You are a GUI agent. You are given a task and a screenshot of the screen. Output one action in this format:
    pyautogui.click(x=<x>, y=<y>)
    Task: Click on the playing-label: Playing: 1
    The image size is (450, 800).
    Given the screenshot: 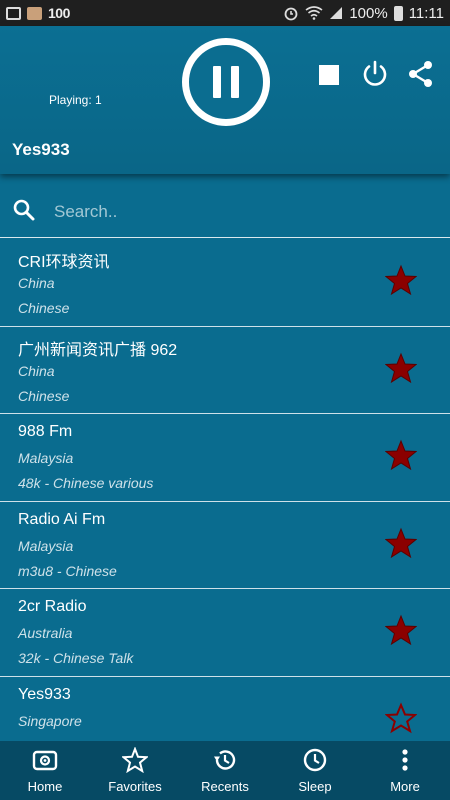 What is the action you would take?
    pyautogui.click(x=75, y=100)
    